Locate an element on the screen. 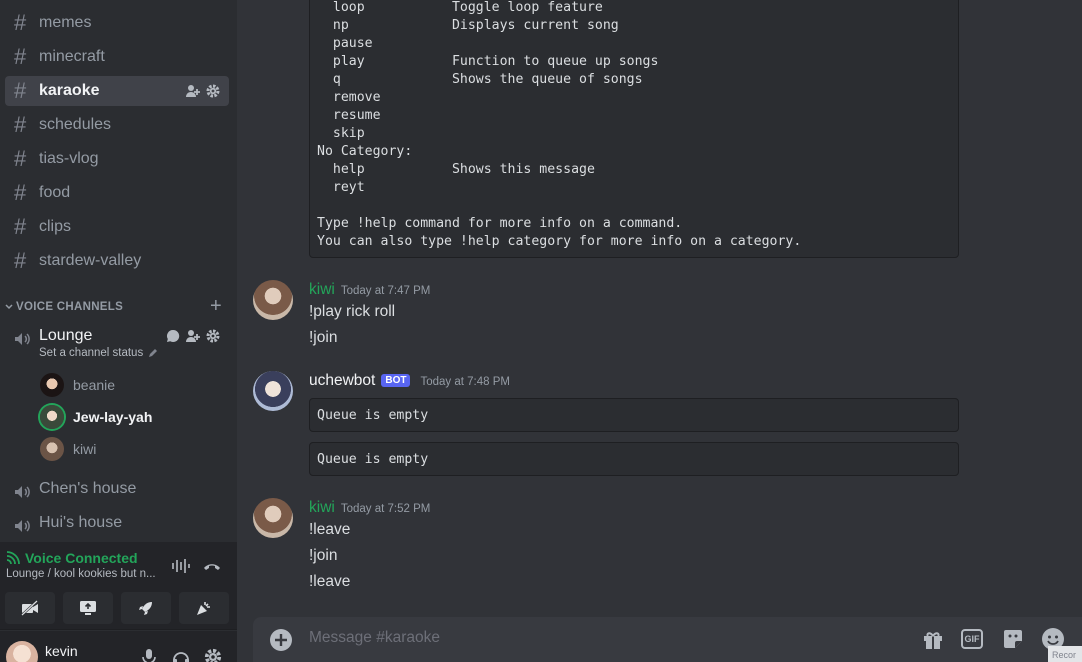 Image resolution: width=1082 pixels, height=662 pixels. message-header: uchewbot BOT Today at 7:48 PM is located at coordinates (409, 381).